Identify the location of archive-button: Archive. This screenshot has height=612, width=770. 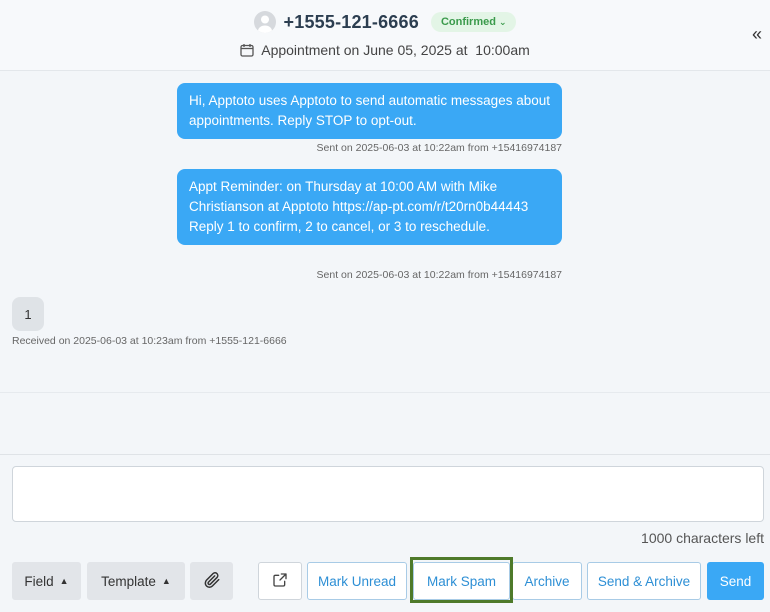
(547, 581).